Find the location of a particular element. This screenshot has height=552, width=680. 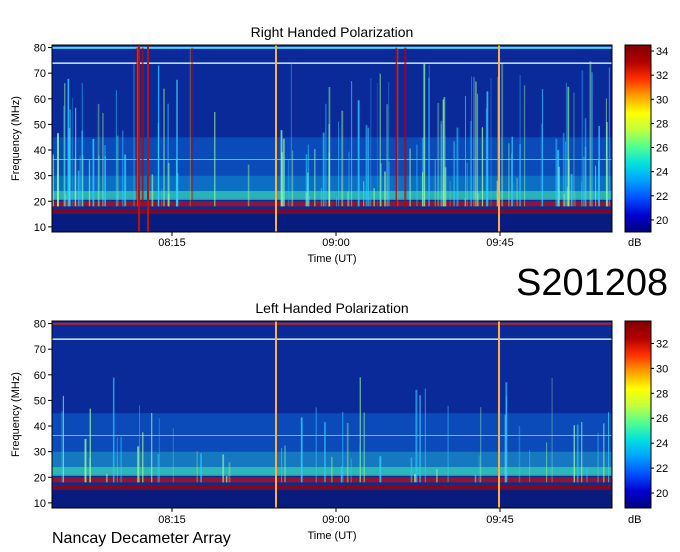

colorbar-tick-label: 34 is located at coordinates (662, 52).